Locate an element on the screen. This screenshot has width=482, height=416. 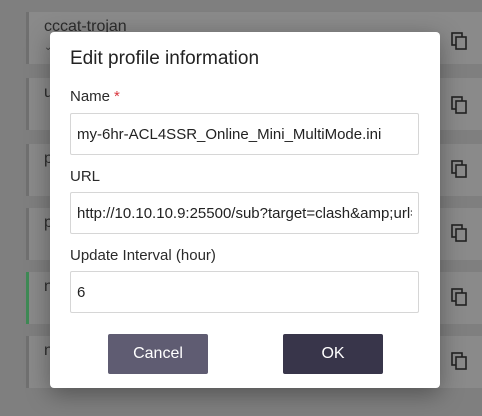
cancel-button: Cancel is located at coordinates (158, 354).